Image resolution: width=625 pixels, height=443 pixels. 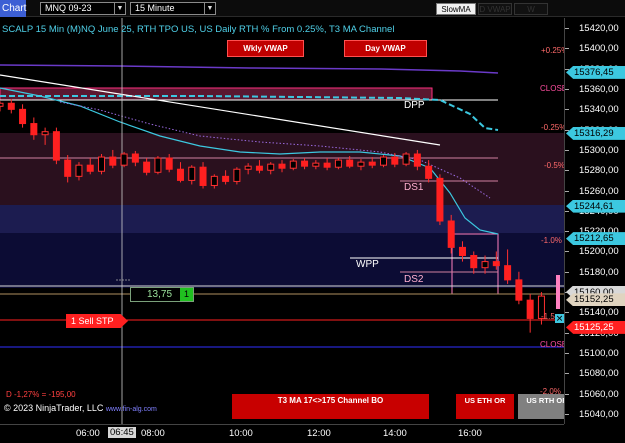 What do you see at coordinates (414, 187) in the screenshot?
I see `ds1-label: DS1` at bounding box center [414, 187].